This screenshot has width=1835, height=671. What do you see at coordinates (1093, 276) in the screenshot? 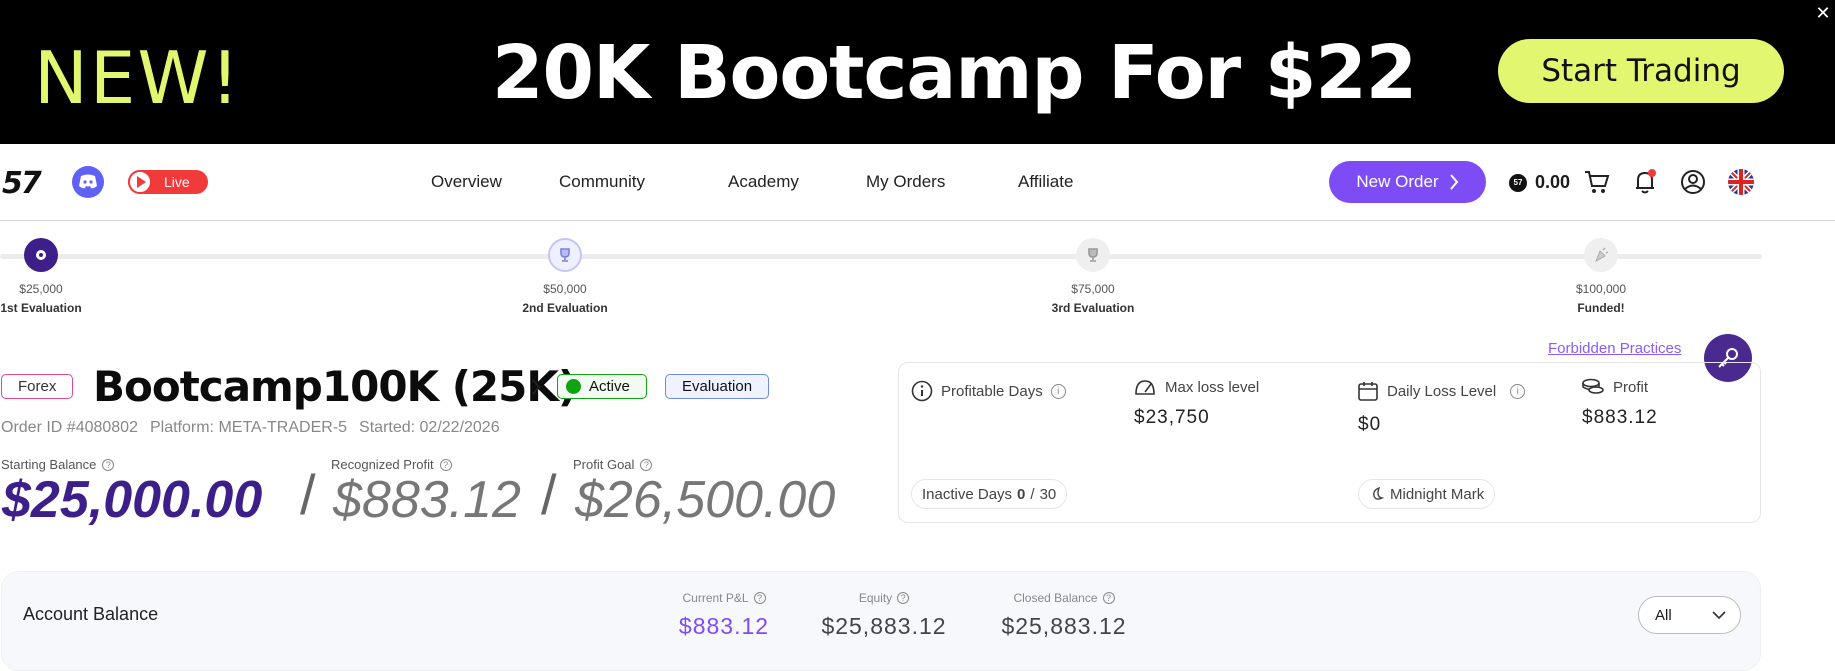
I see `step-3rd-evaluation: $75,000 3rd Evaluation` at bounding box center [1093, 276].